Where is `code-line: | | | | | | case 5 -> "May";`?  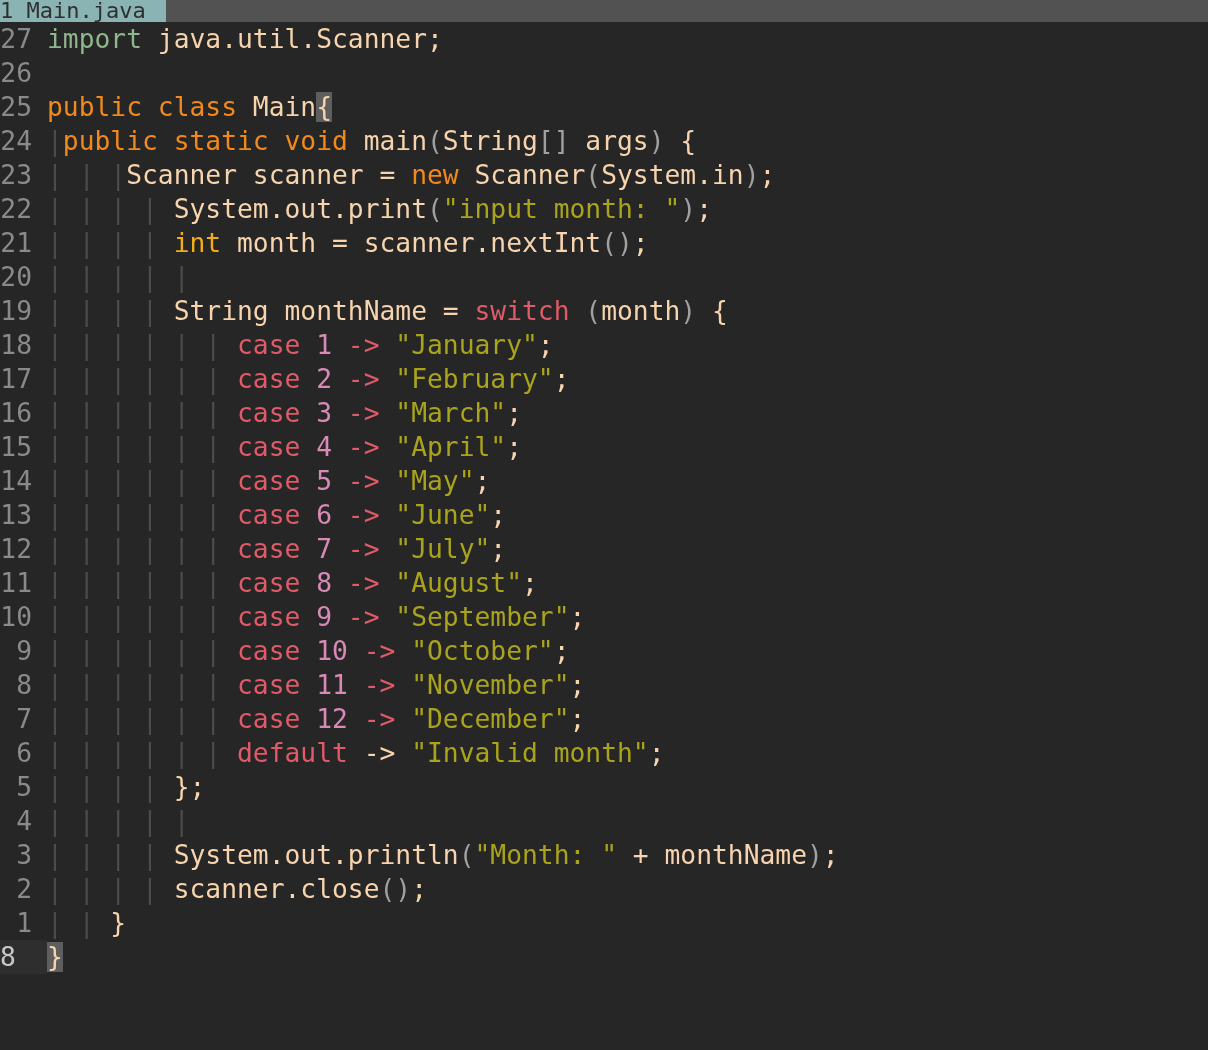
code-line: | | | | | | case 5 -> "May"; is located at coordinates (269, 481).